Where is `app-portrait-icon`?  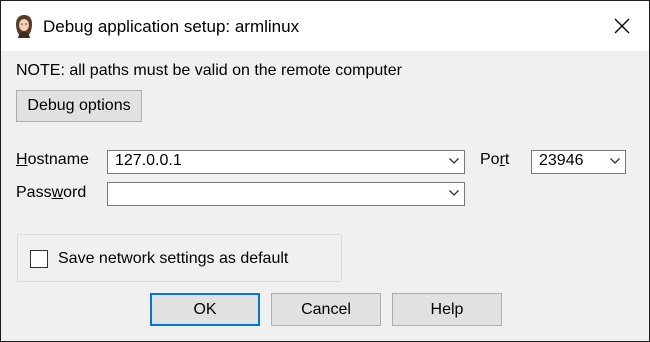 app-portrait-icon is located at coordinates (24, 26).